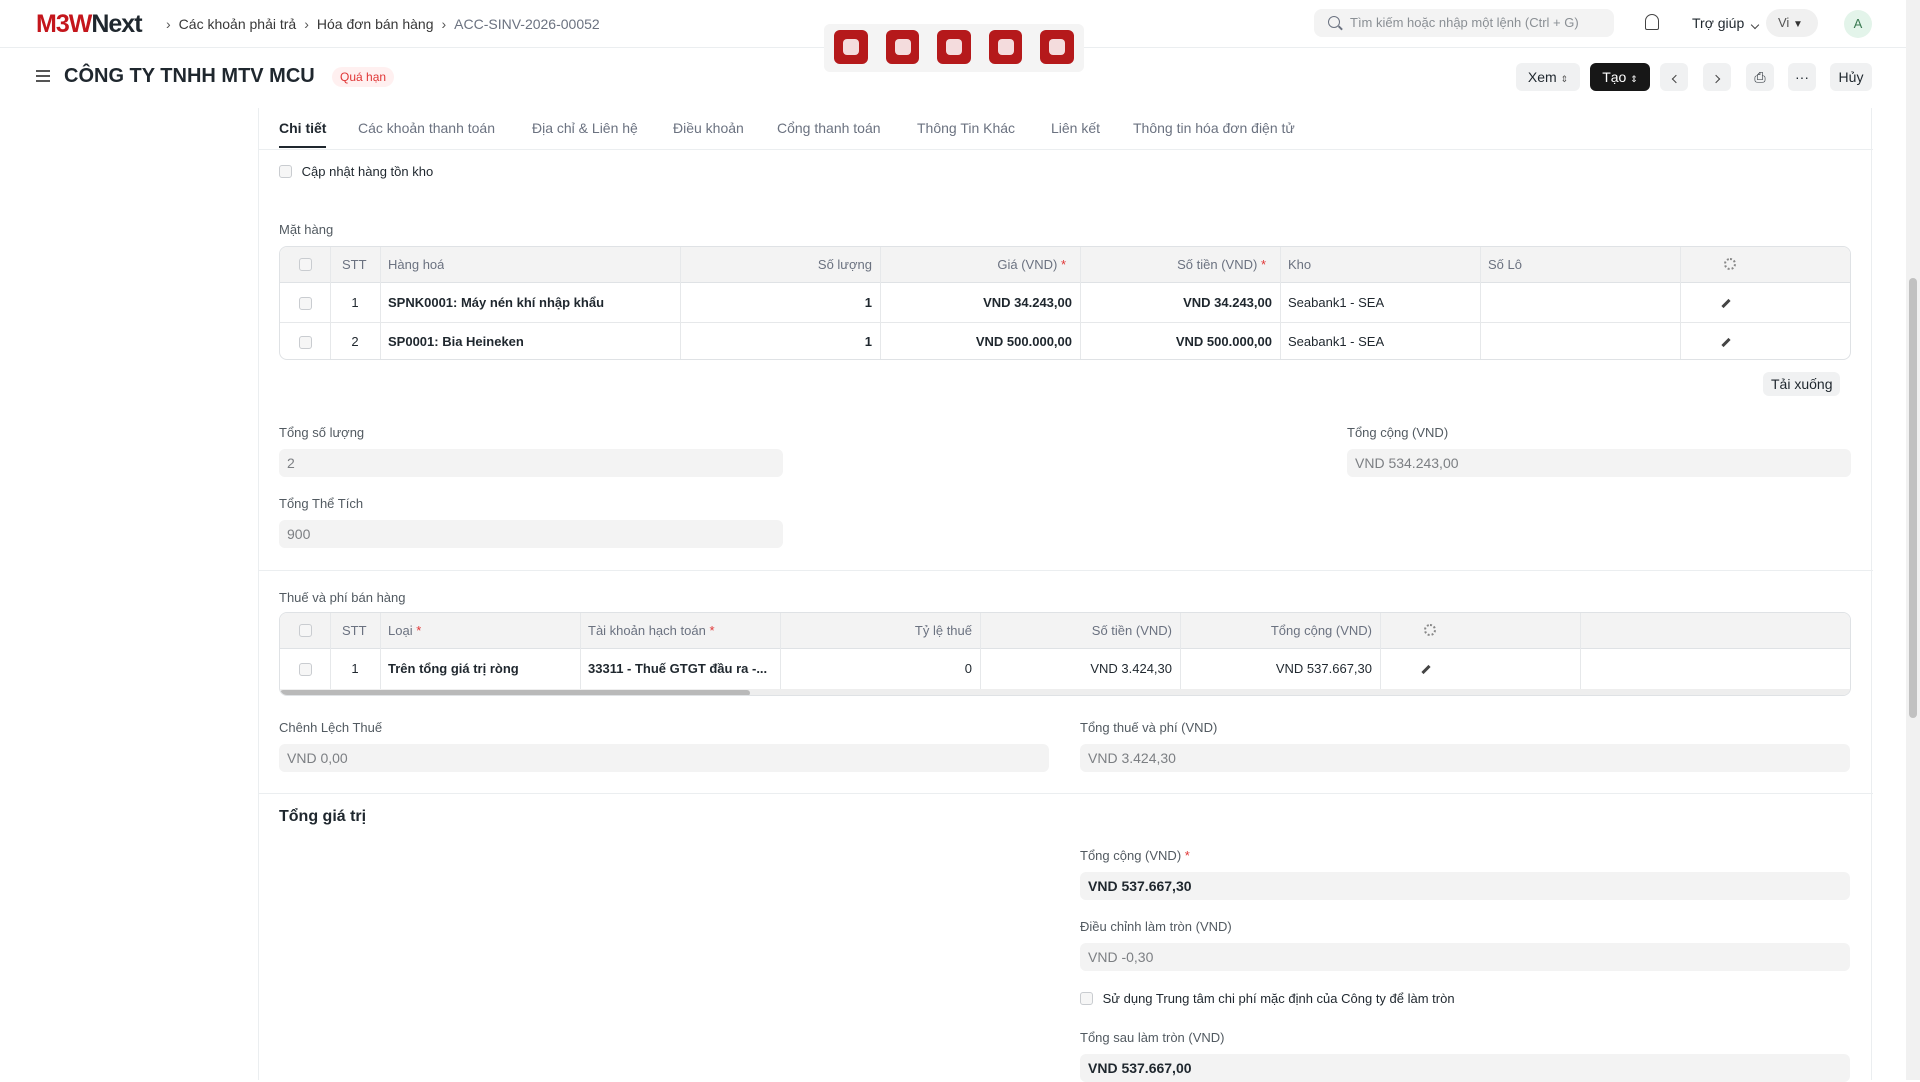  I want to click on tab-payment-gateway: Cổng thanh toán, so click(829, 128).